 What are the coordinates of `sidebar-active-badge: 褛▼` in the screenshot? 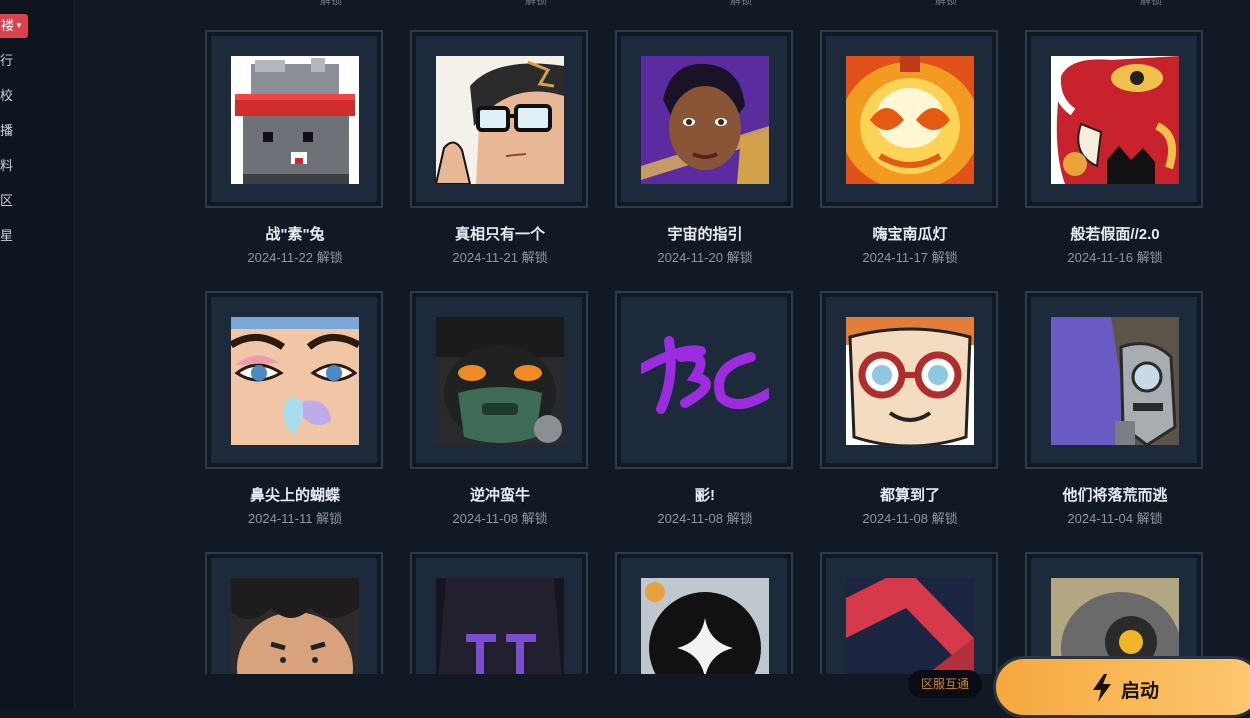 It's located at (14, 26).